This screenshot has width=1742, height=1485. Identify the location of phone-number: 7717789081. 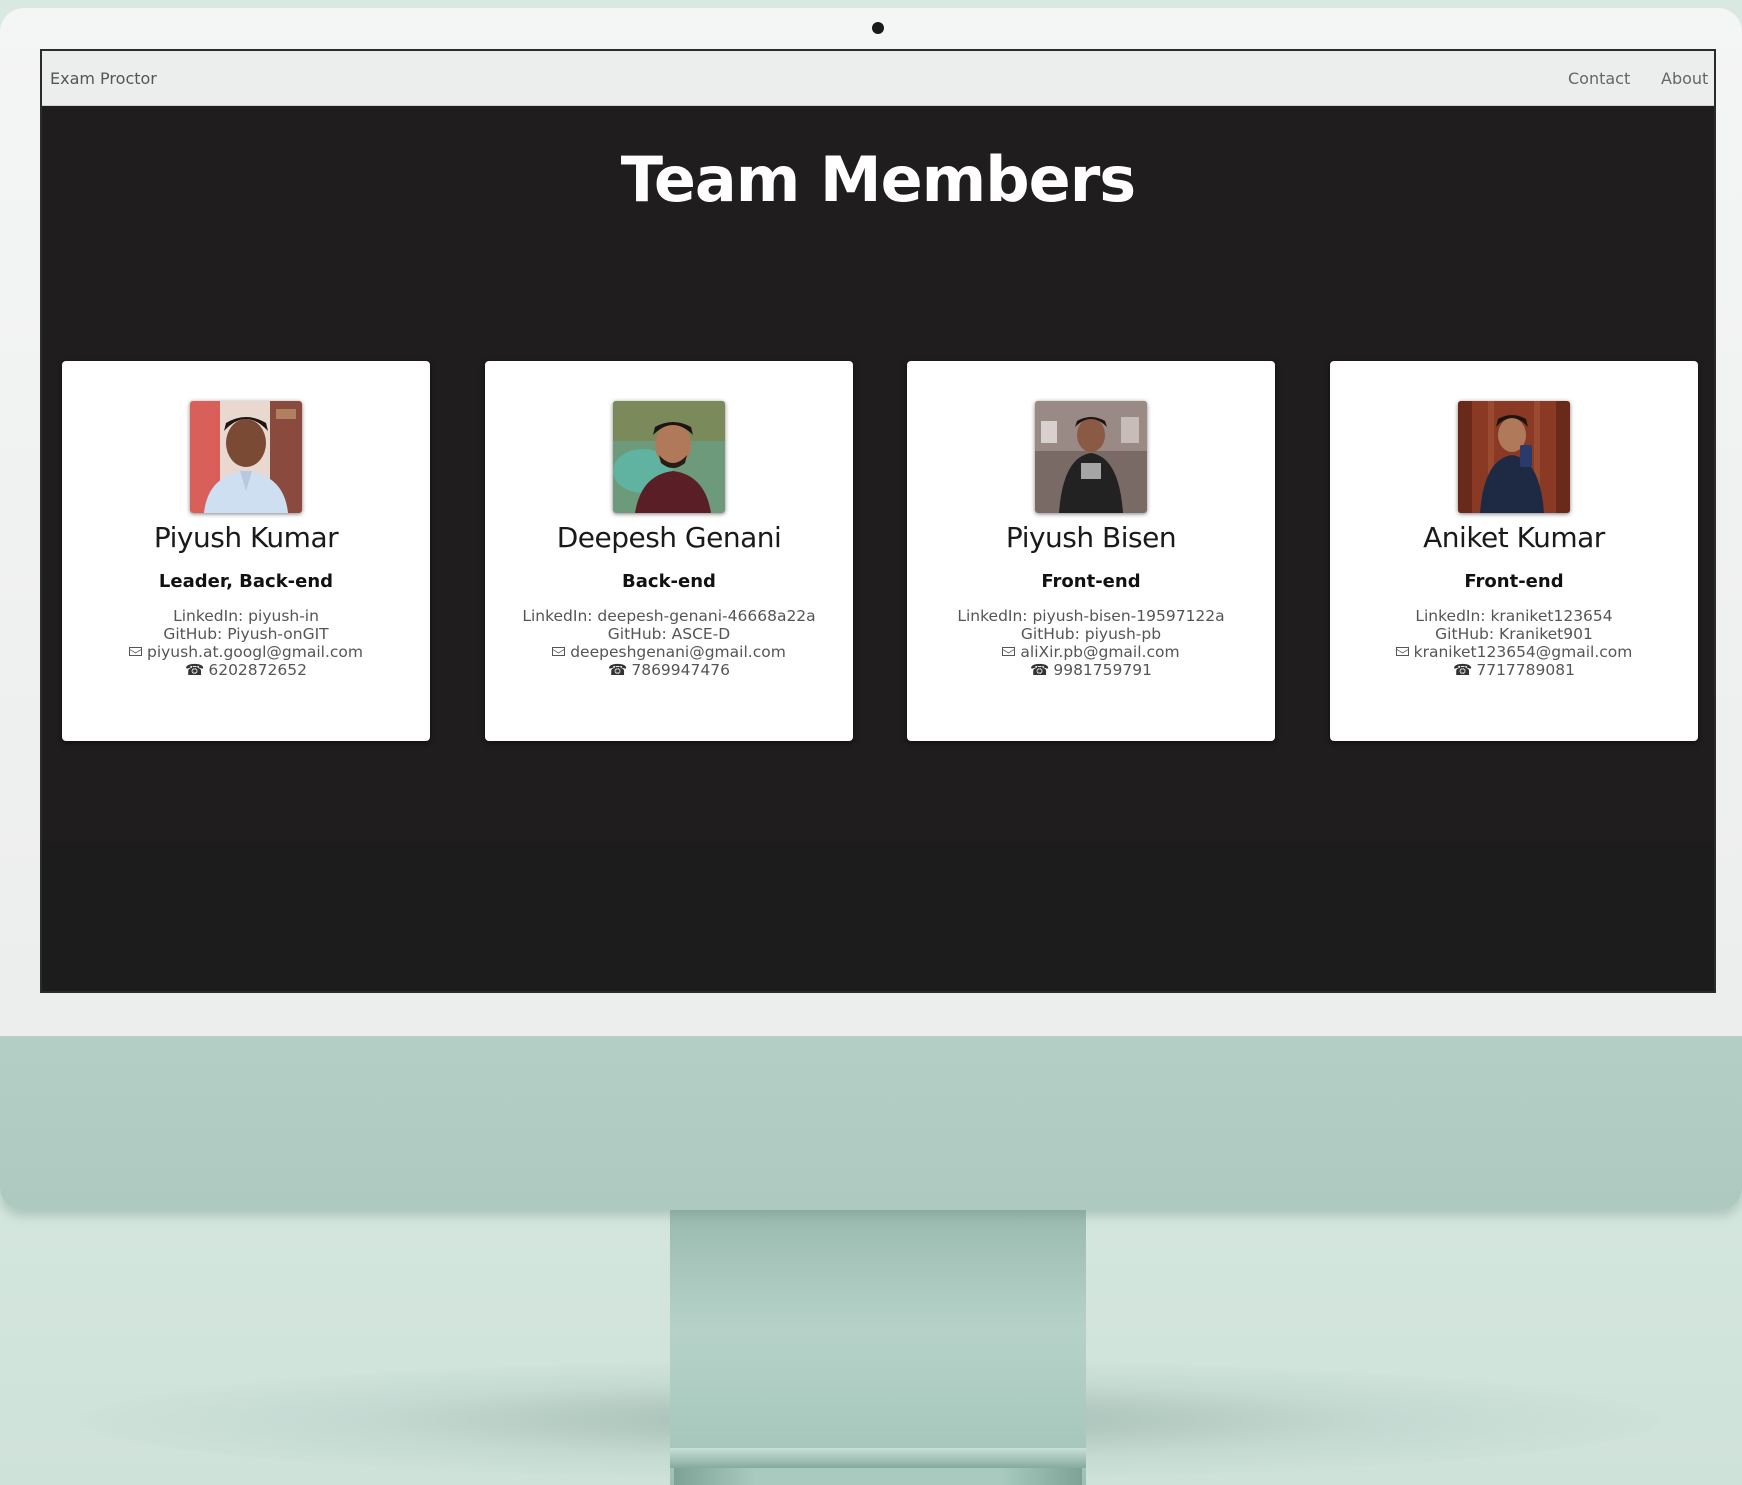
(1525, 670).